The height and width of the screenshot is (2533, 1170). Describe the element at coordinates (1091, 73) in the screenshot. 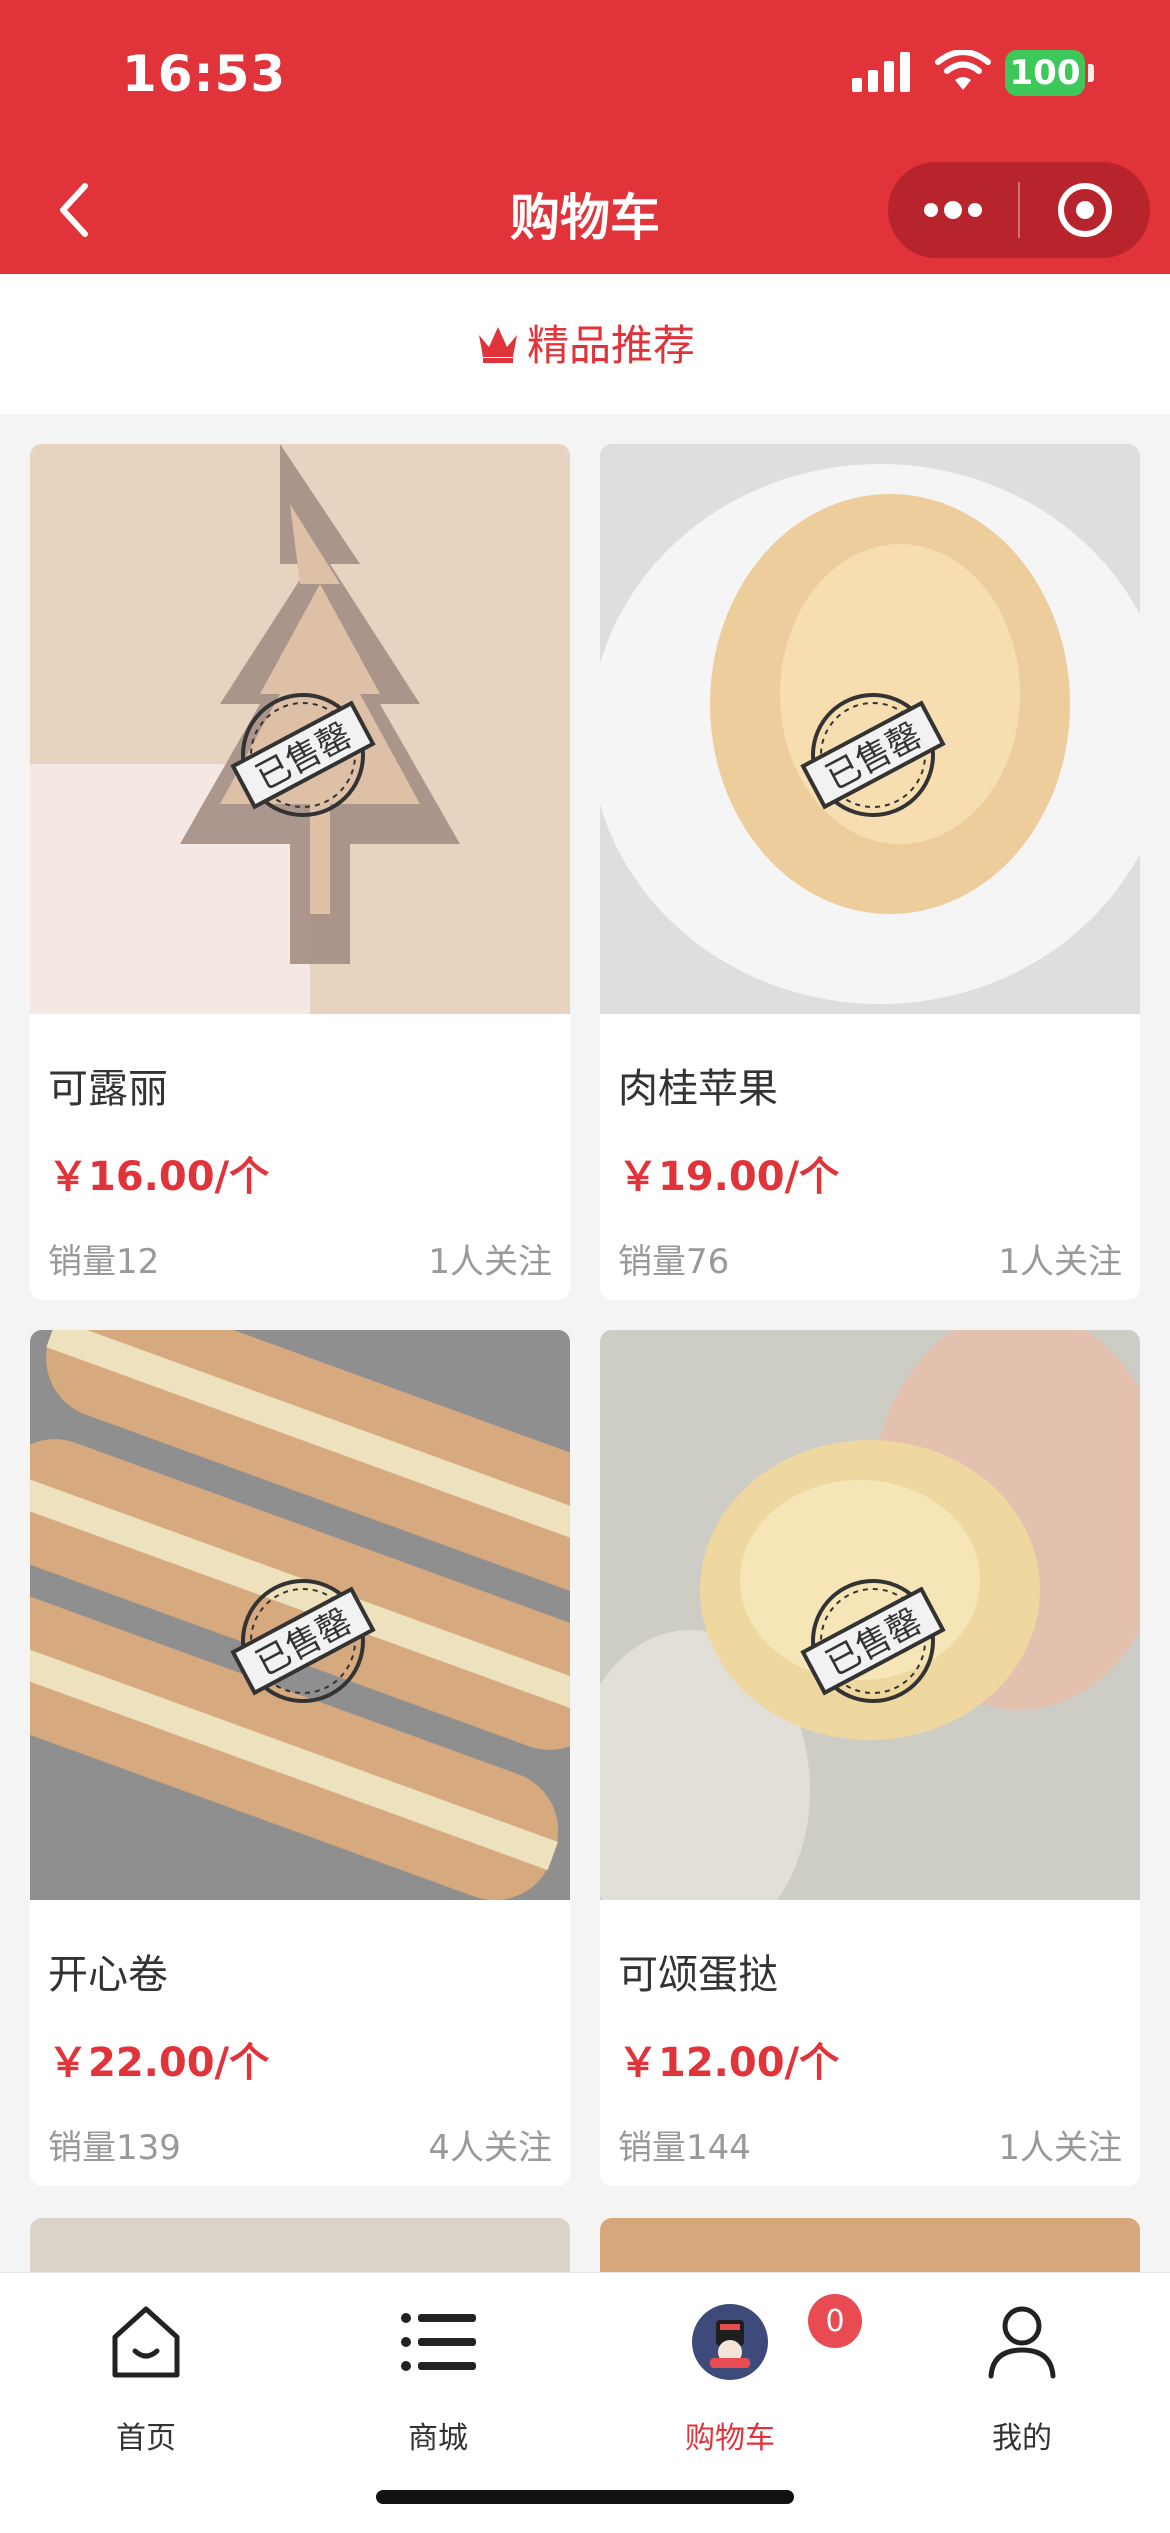

I see `battery-tip` at that location.